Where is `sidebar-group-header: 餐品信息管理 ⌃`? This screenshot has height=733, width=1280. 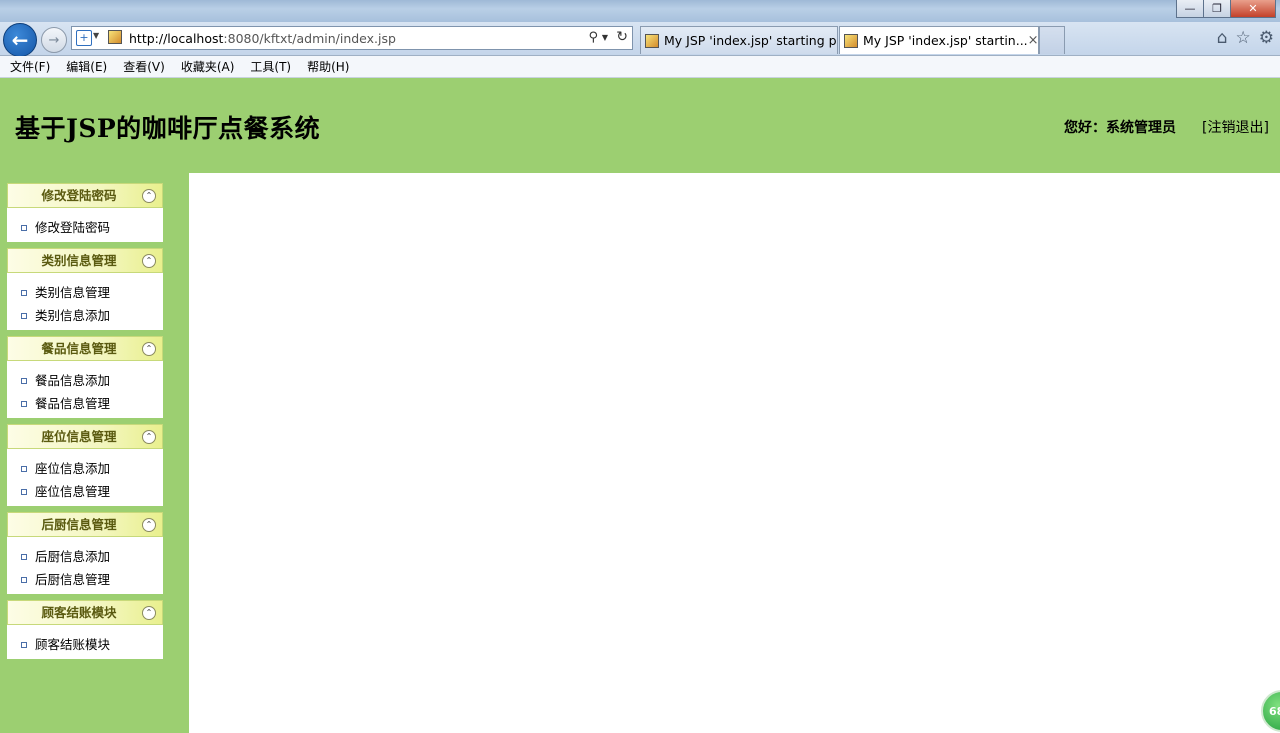 sidebar-group-header: 餐品信息管理 ⌃ is located at coordinates (85, 348).